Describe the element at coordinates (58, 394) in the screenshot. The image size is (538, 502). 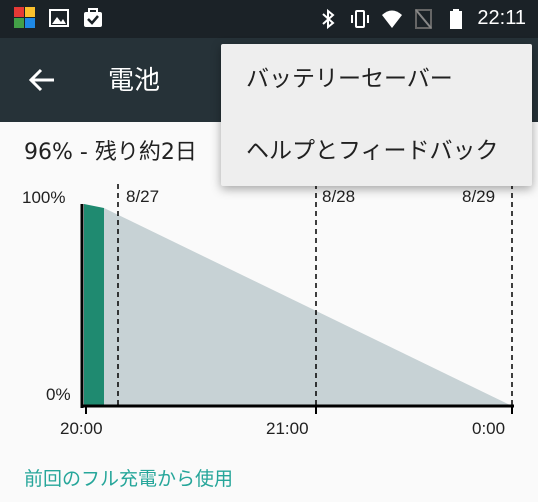
I see `y-tick-0: 0%` at that location.